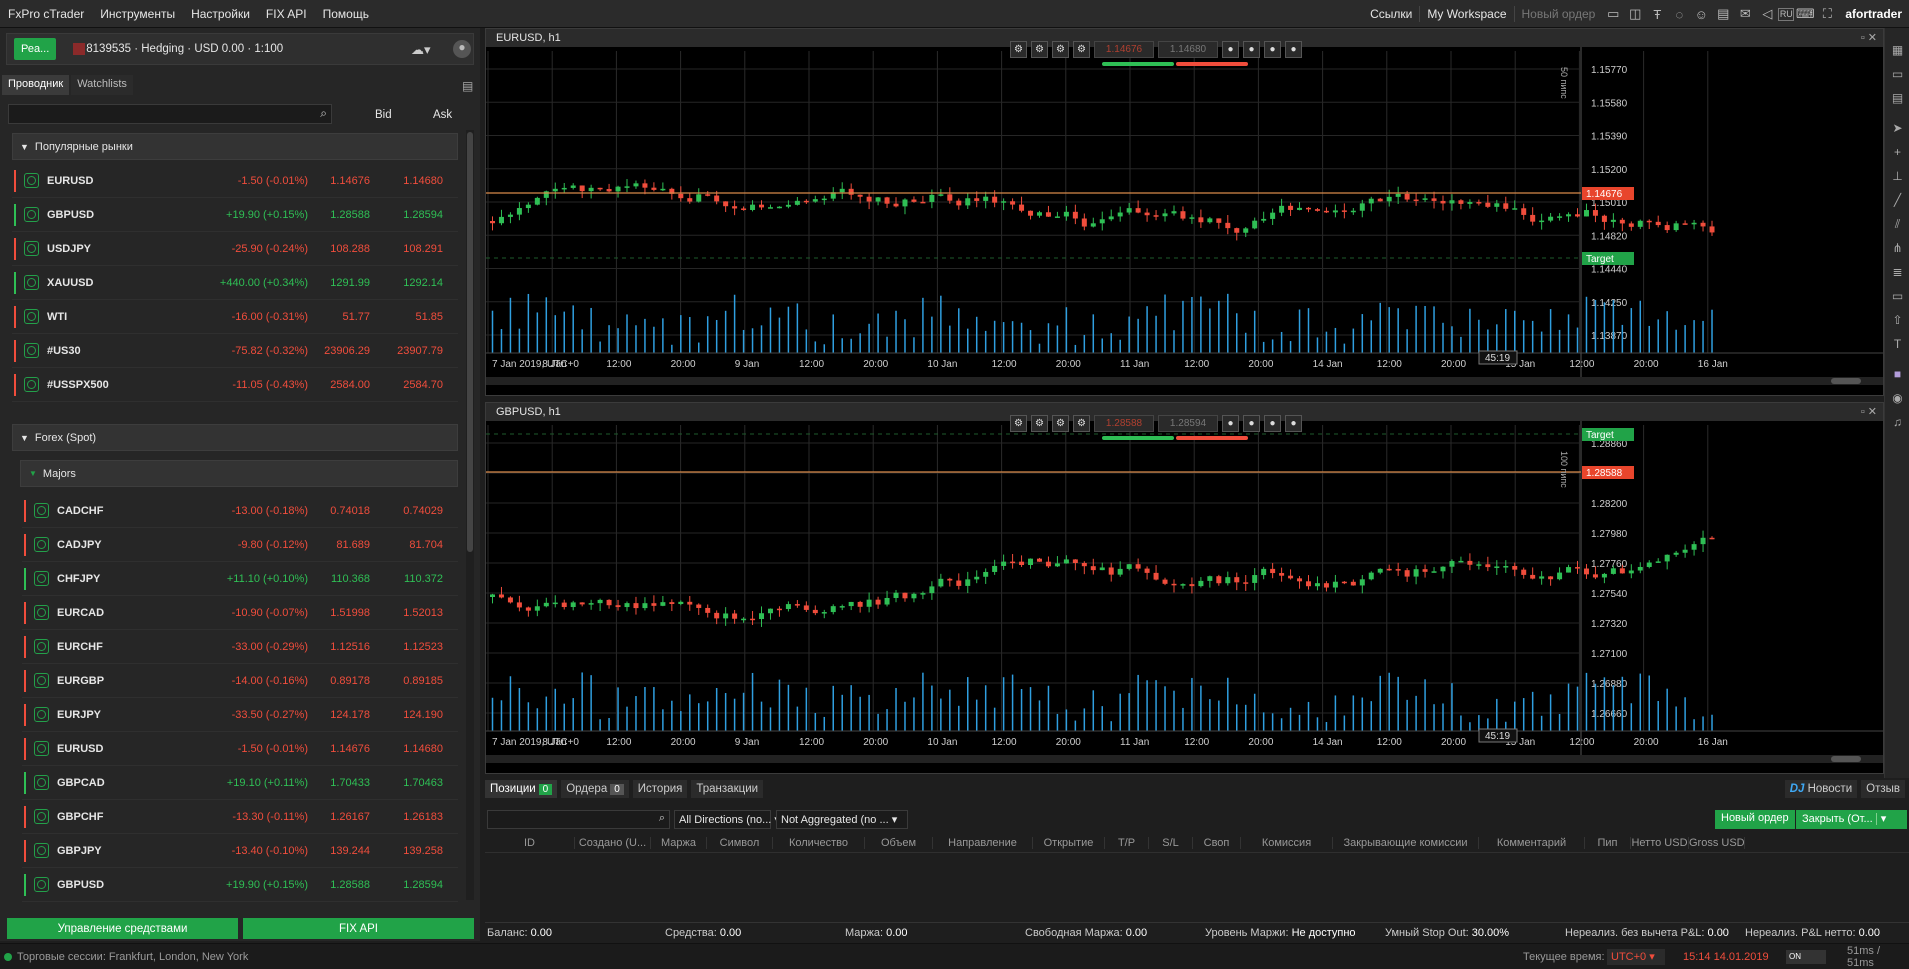  I want to click on fullscreen-icon: ⛶, so click(1827, 14).